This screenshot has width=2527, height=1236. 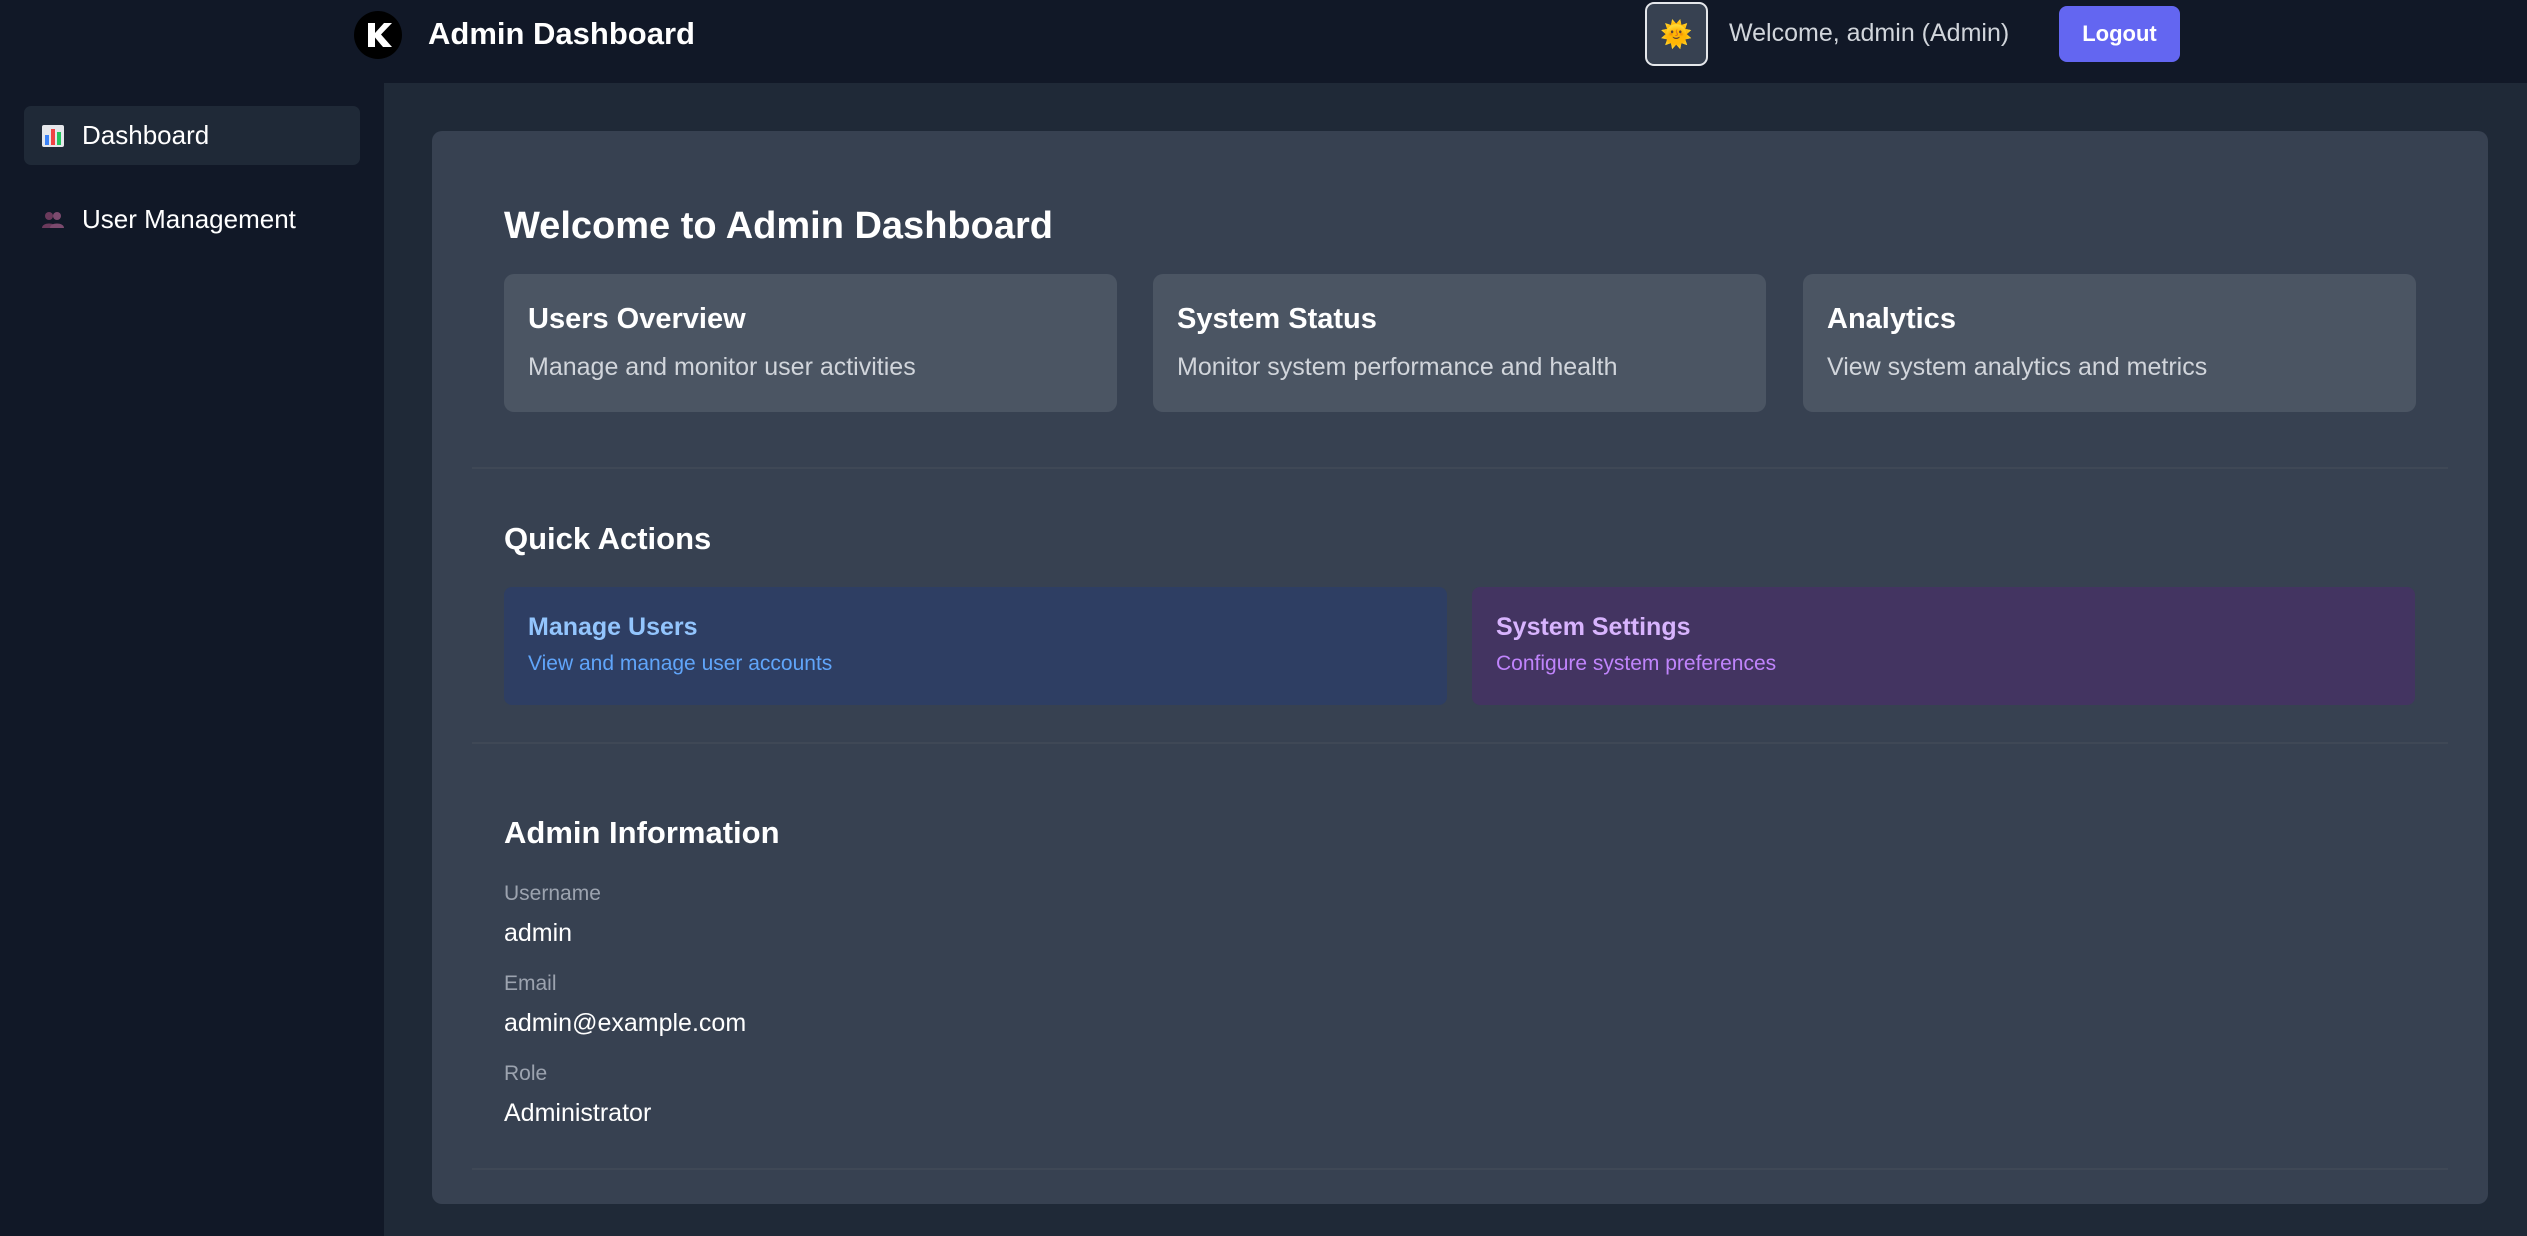 I want to click on sidebar-item-dashboard: Dashboard, so click(x=192, y=135).